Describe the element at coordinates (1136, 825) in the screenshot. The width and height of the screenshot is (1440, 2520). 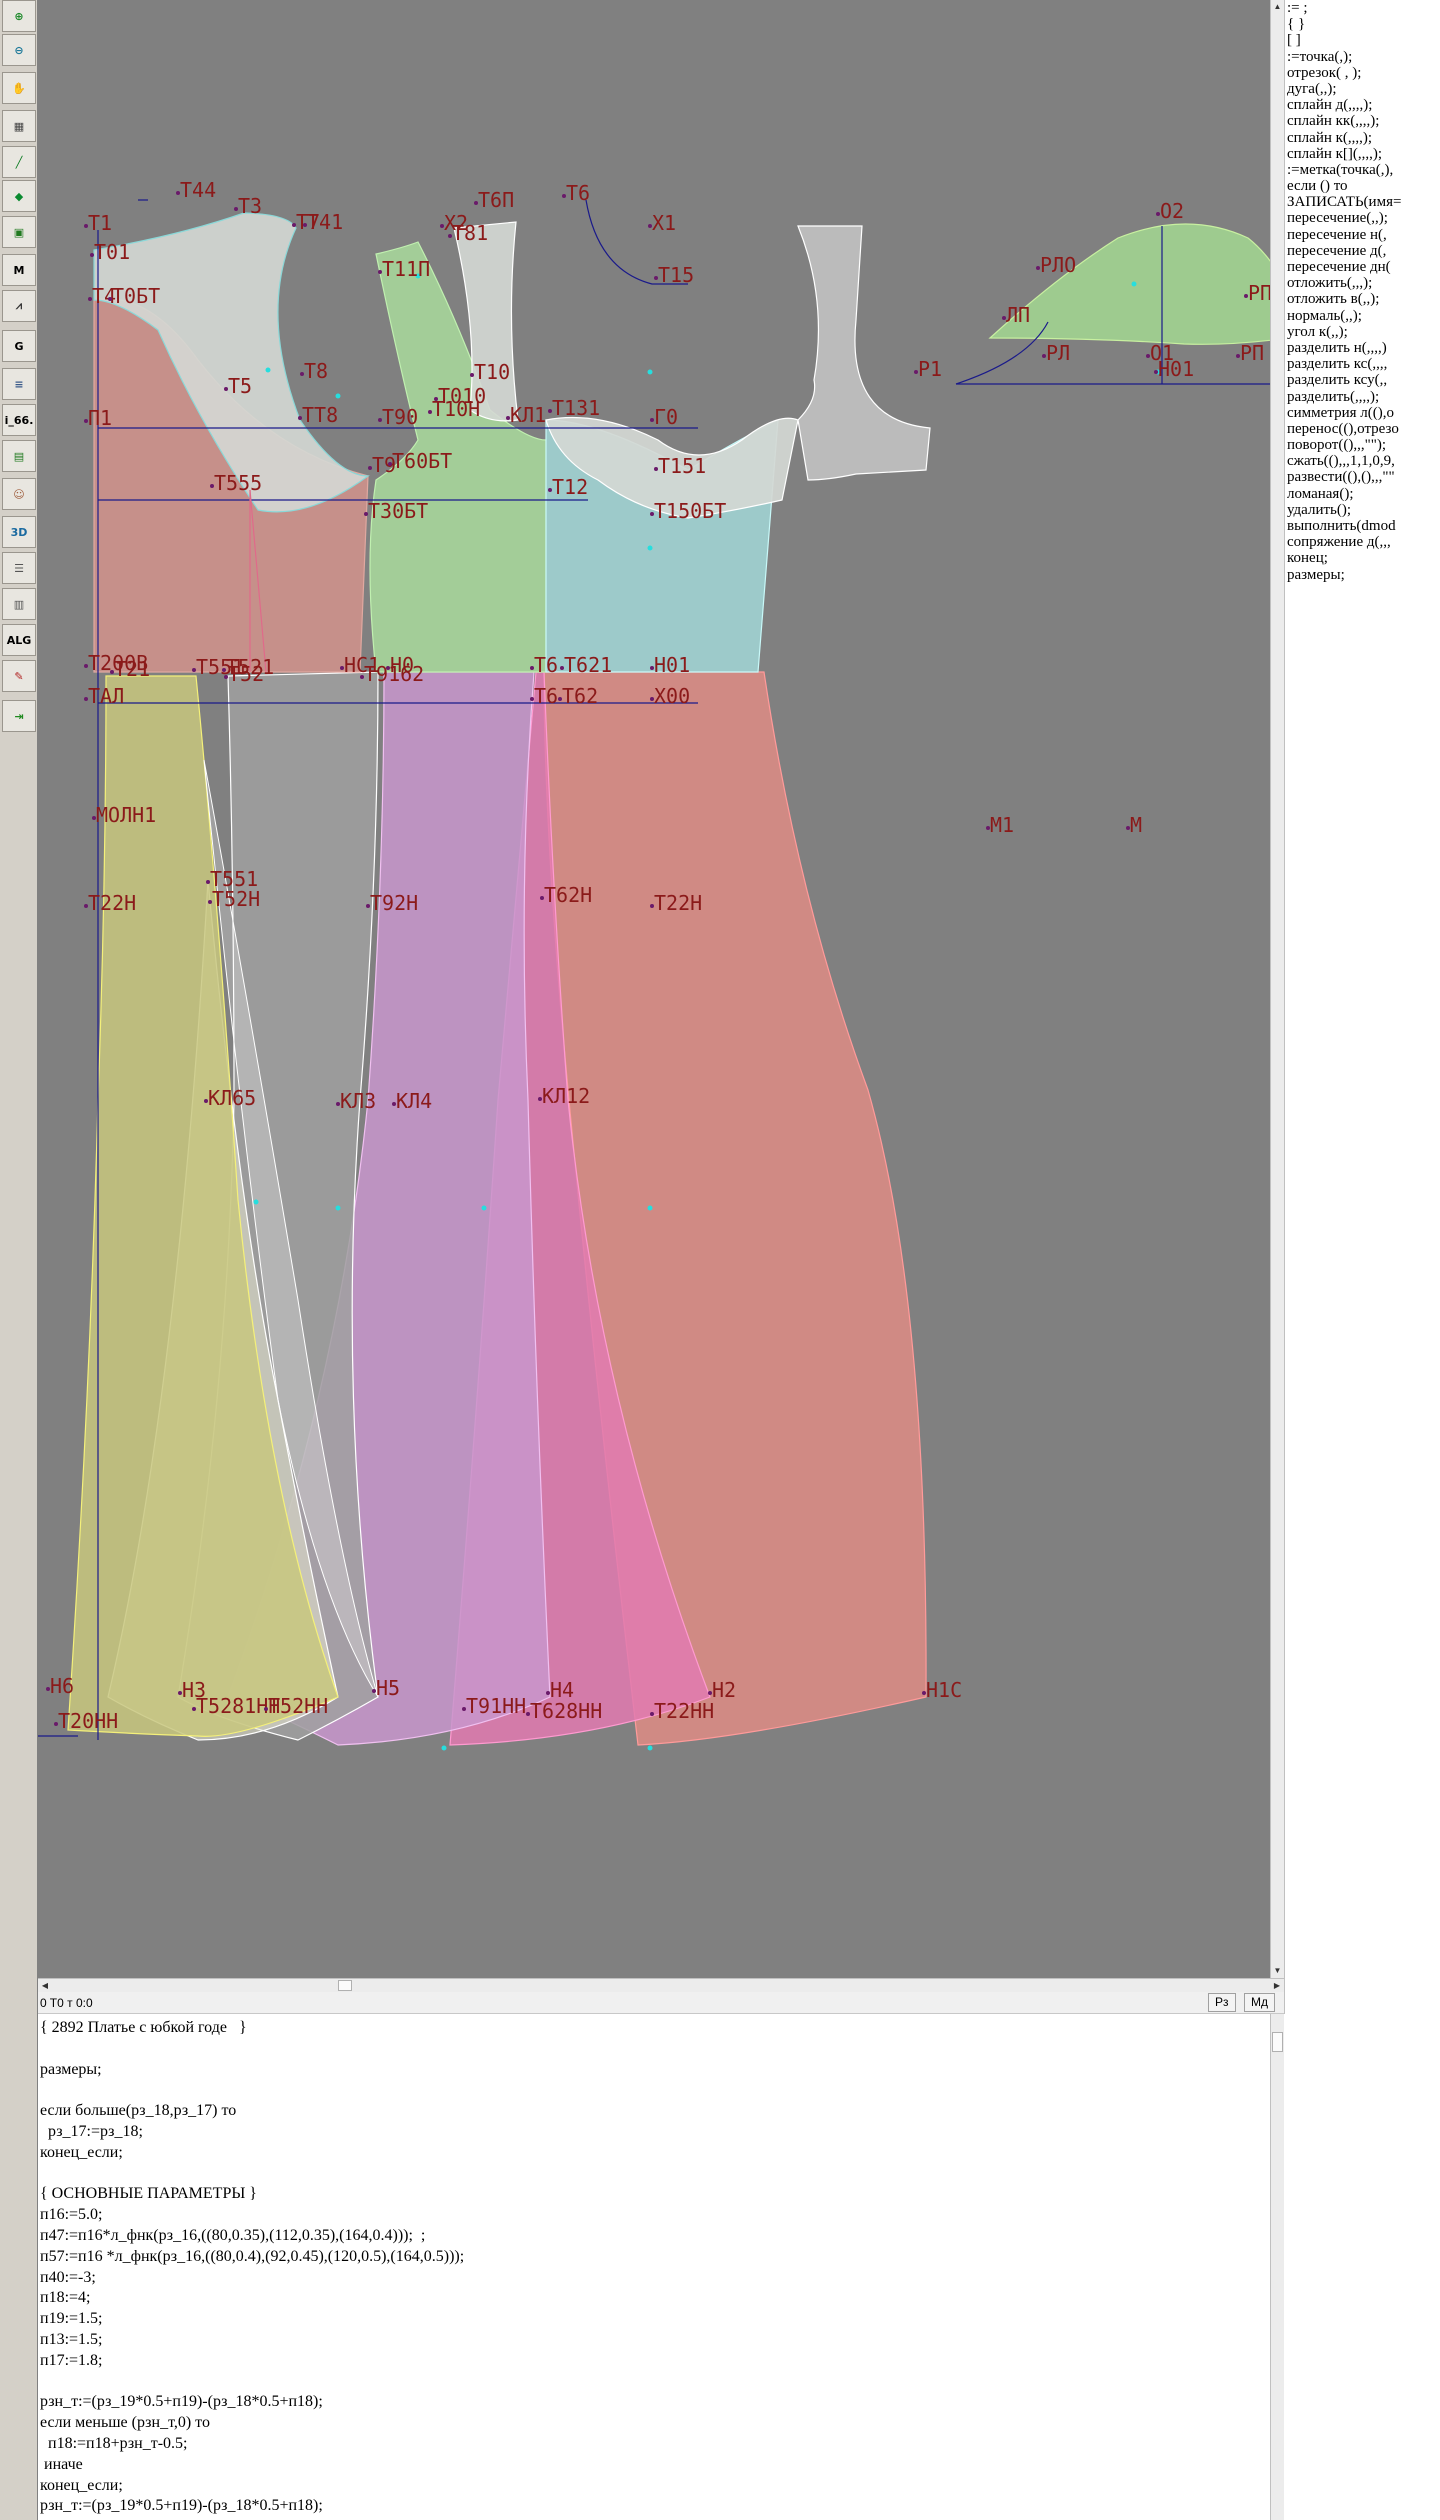
I see `point-label: М` at that location.